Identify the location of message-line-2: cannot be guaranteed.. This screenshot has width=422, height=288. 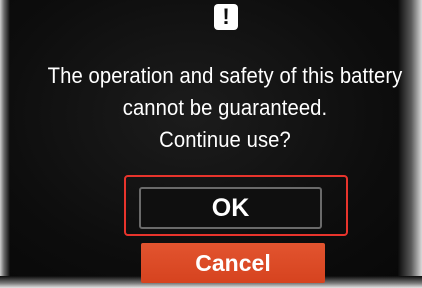
(225, 107).